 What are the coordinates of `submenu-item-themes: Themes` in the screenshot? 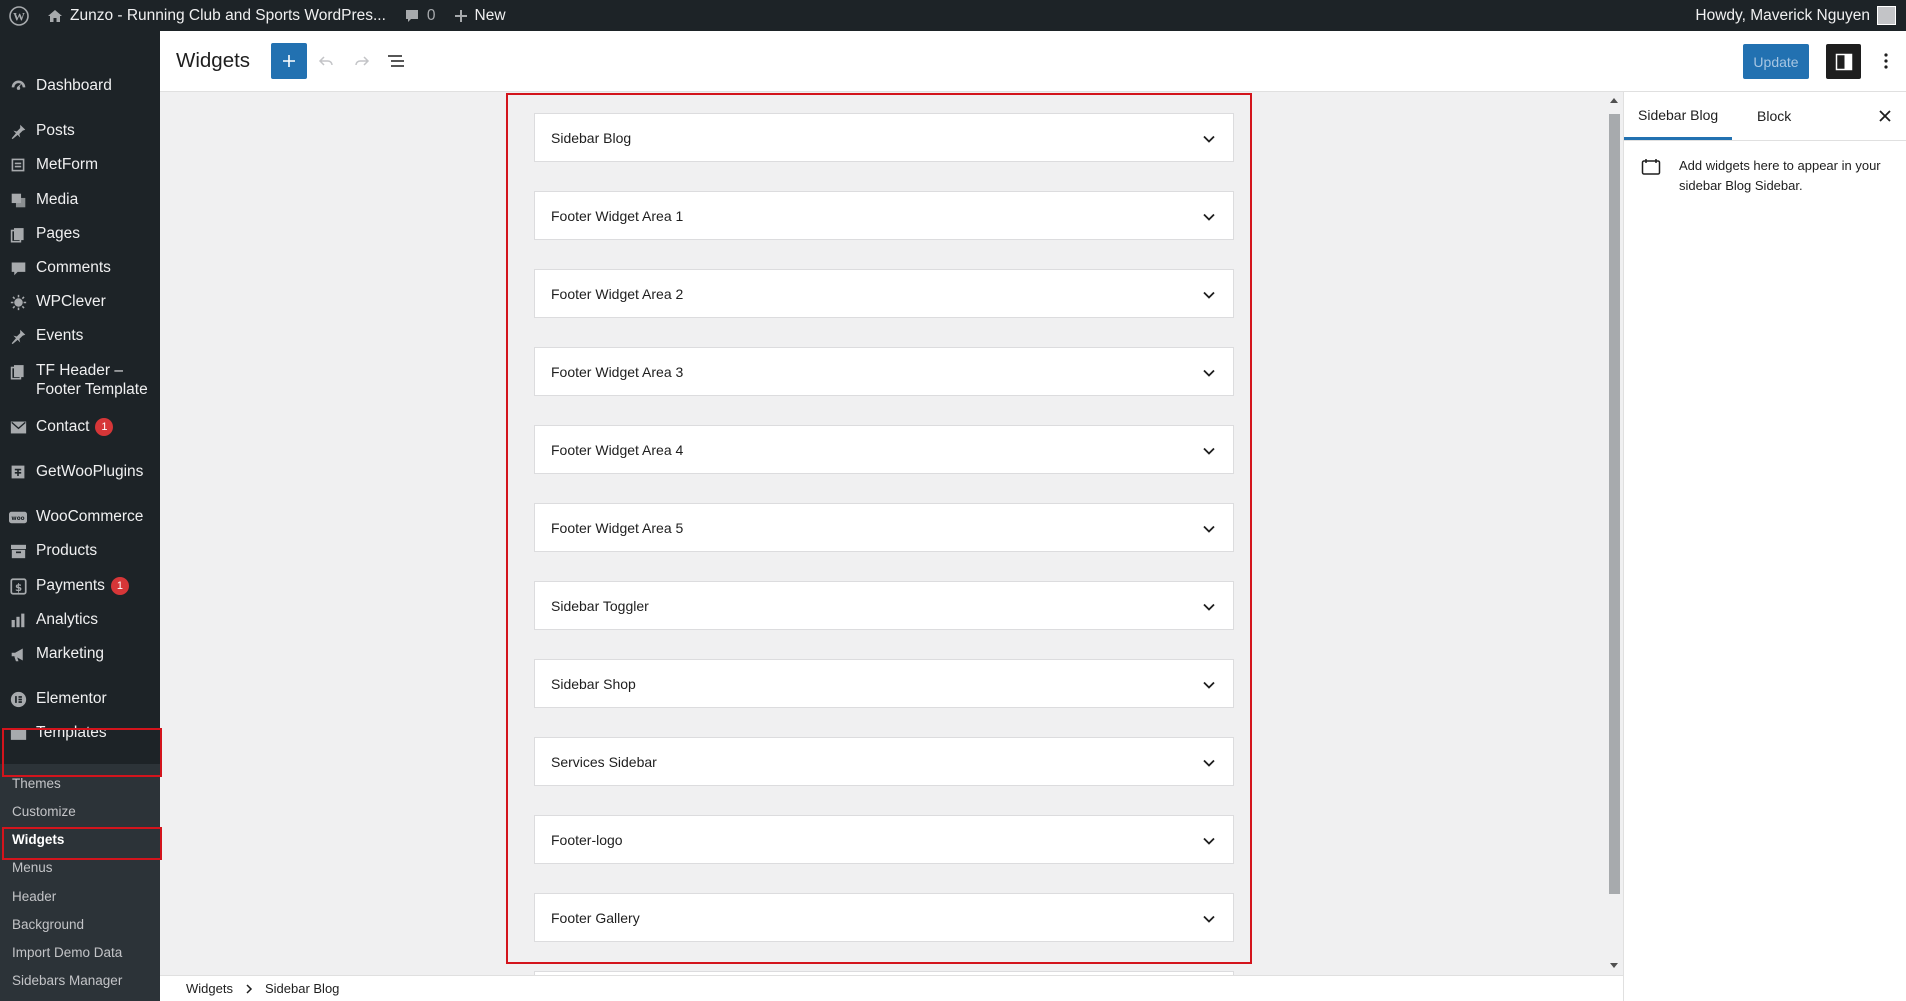 It's located at (36, 783).